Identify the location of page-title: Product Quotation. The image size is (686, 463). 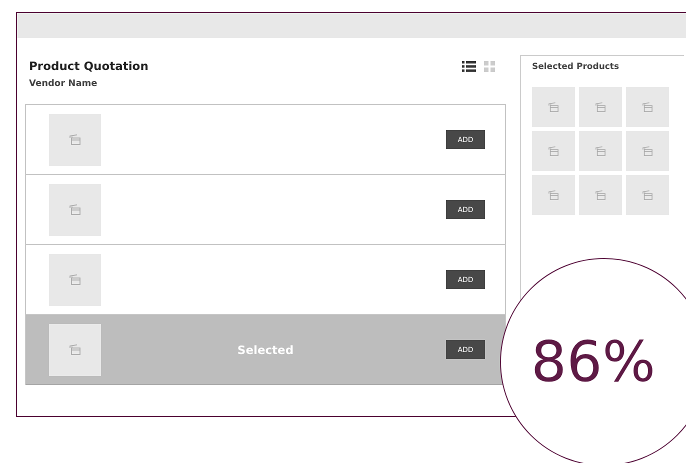
(88, 66).